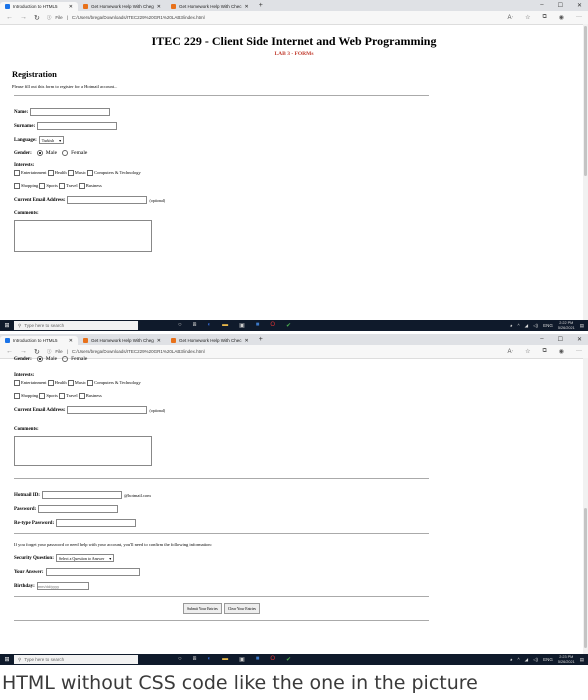 This screenshot has height=700, width=588. What do you see at coordinates (39, 6) in the screenshot?
I see `tab-intro-html5: Introduction to HTML5 ✕` at bounding box center [39, 6].